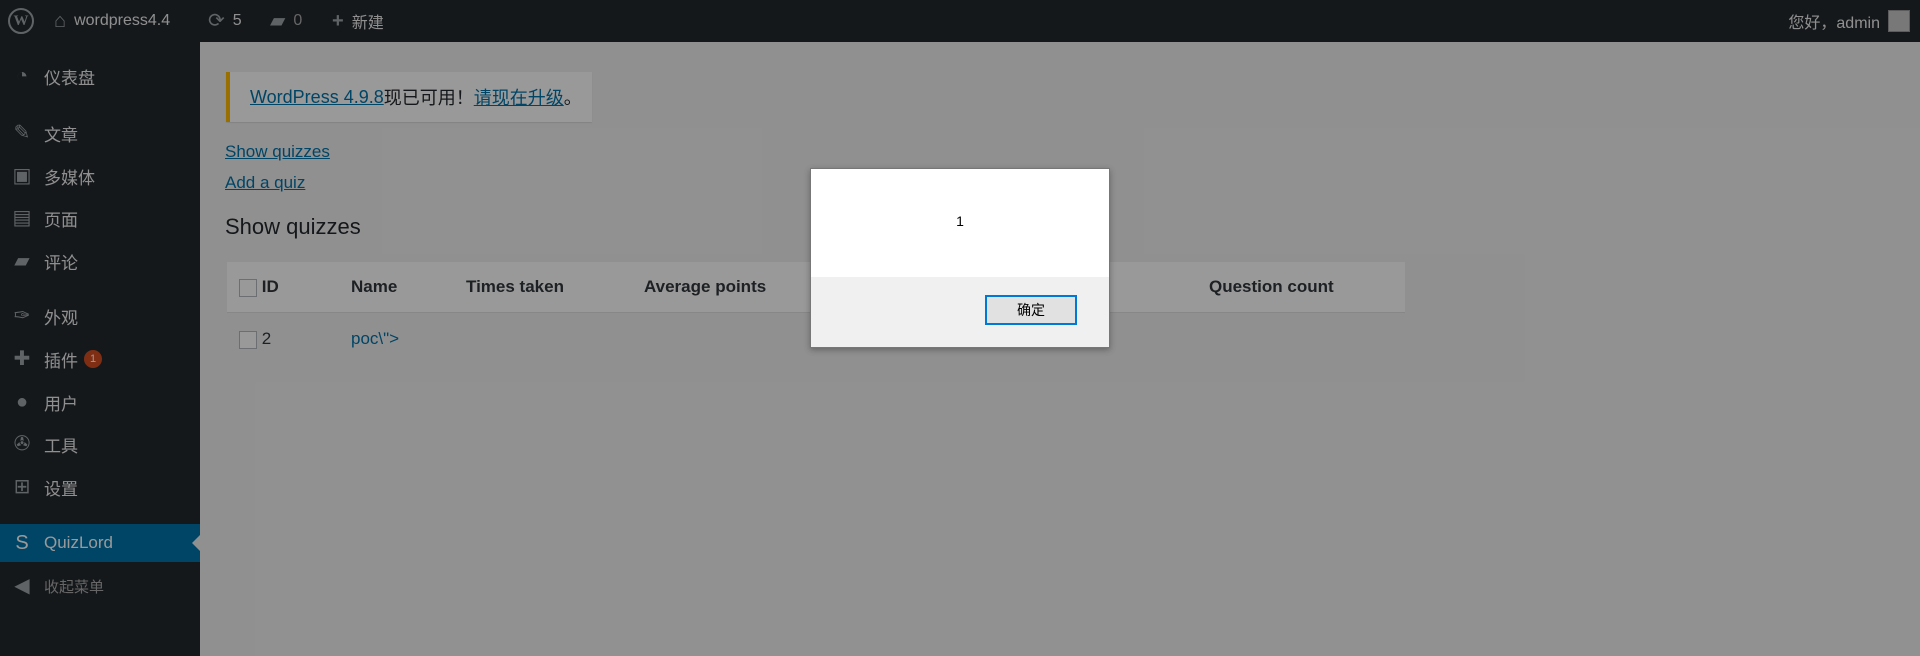 The image size is (1920, 656). What do you see at coordinates (960, 258) in the screenshot?
I see `alert-dialog: 1 确定` at bounding box center [960, 258].